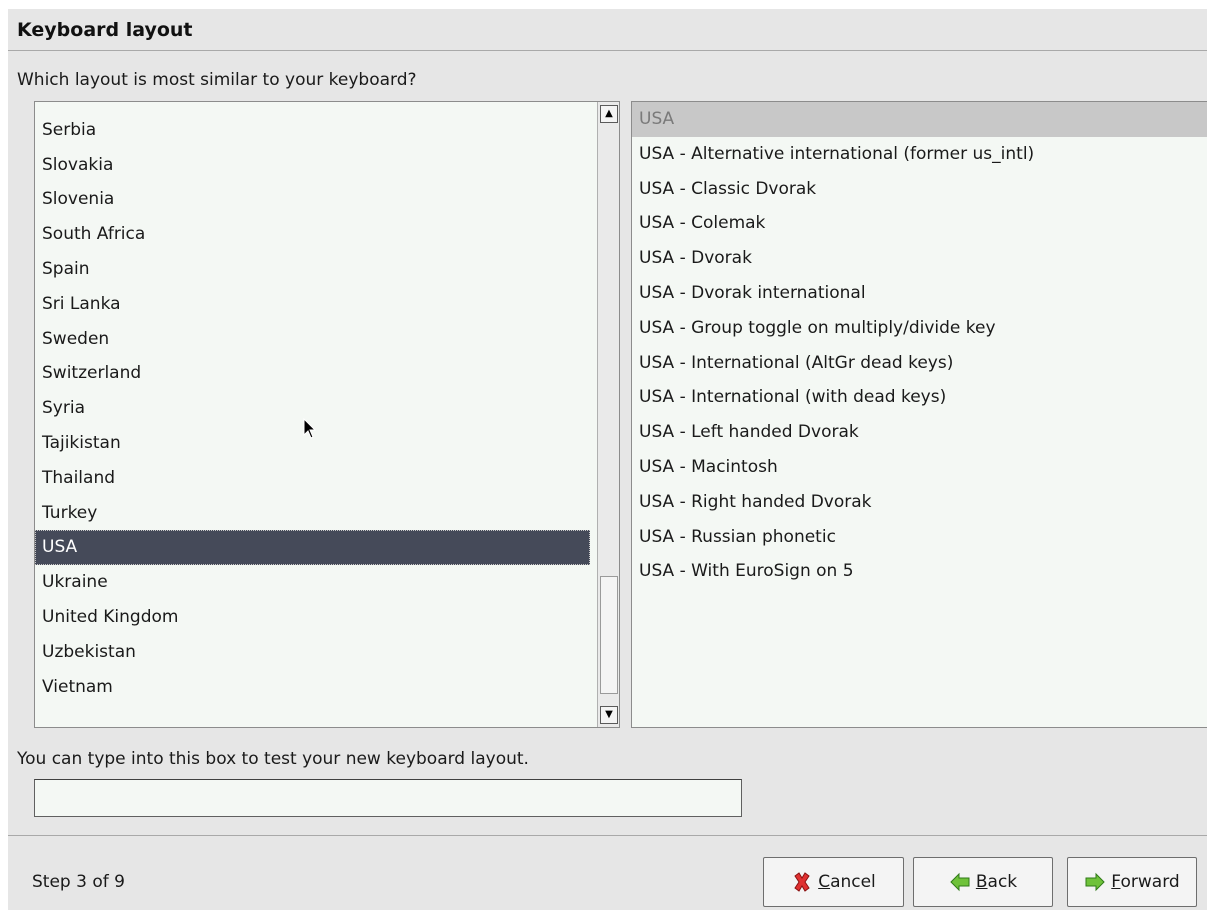 The image size is (1207, 910). I want to click on country-item: Sri Lanka, so click(312, 304).